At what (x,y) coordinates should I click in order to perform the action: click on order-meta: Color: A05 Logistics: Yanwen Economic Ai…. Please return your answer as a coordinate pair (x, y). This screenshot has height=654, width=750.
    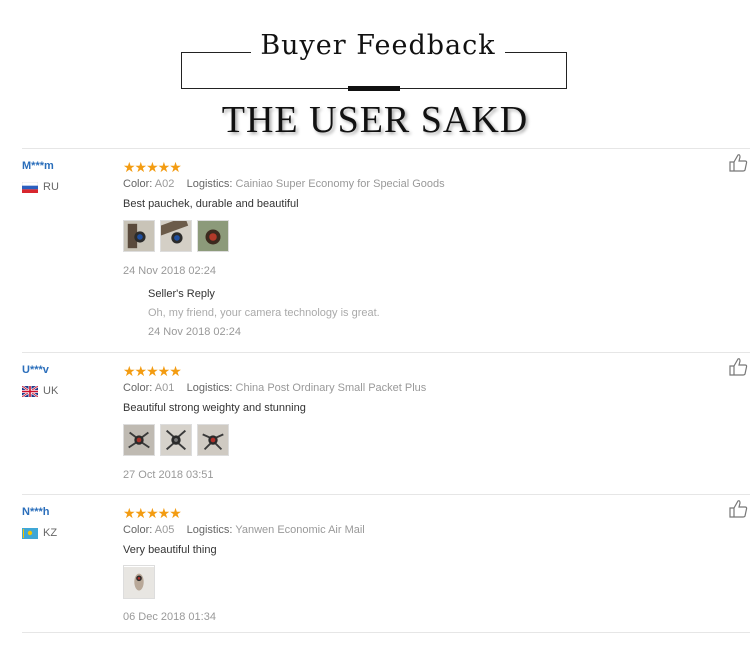
    Looking at the image, I should click on (244, 530).